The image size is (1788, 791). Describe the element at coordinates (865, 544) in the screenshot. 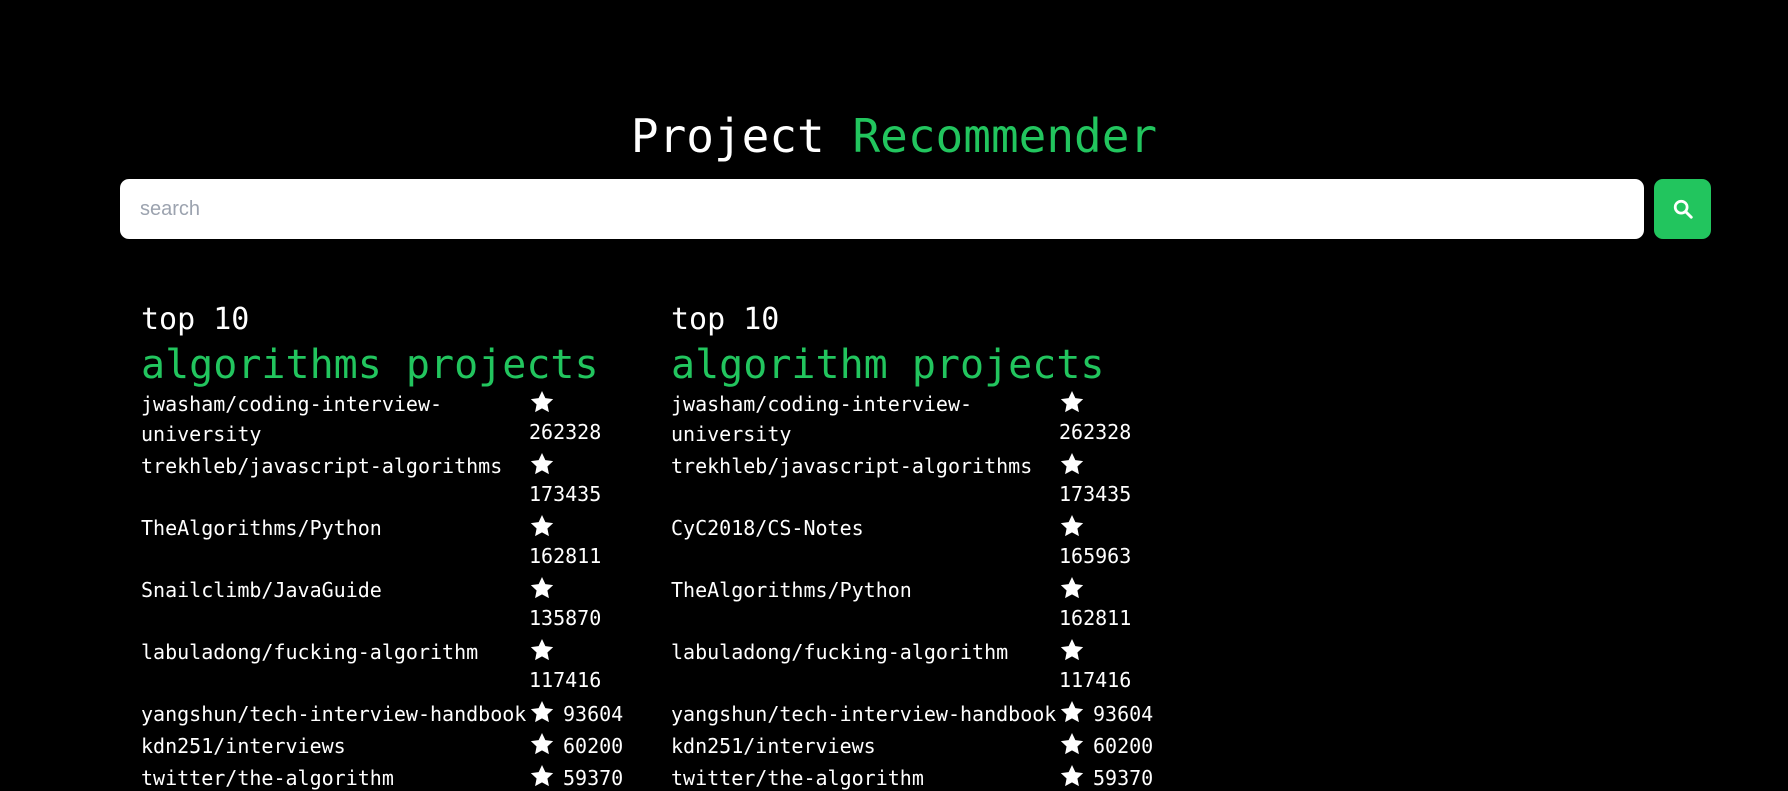

I see `repo-name: CyC2018/CS-Notes` at that location.